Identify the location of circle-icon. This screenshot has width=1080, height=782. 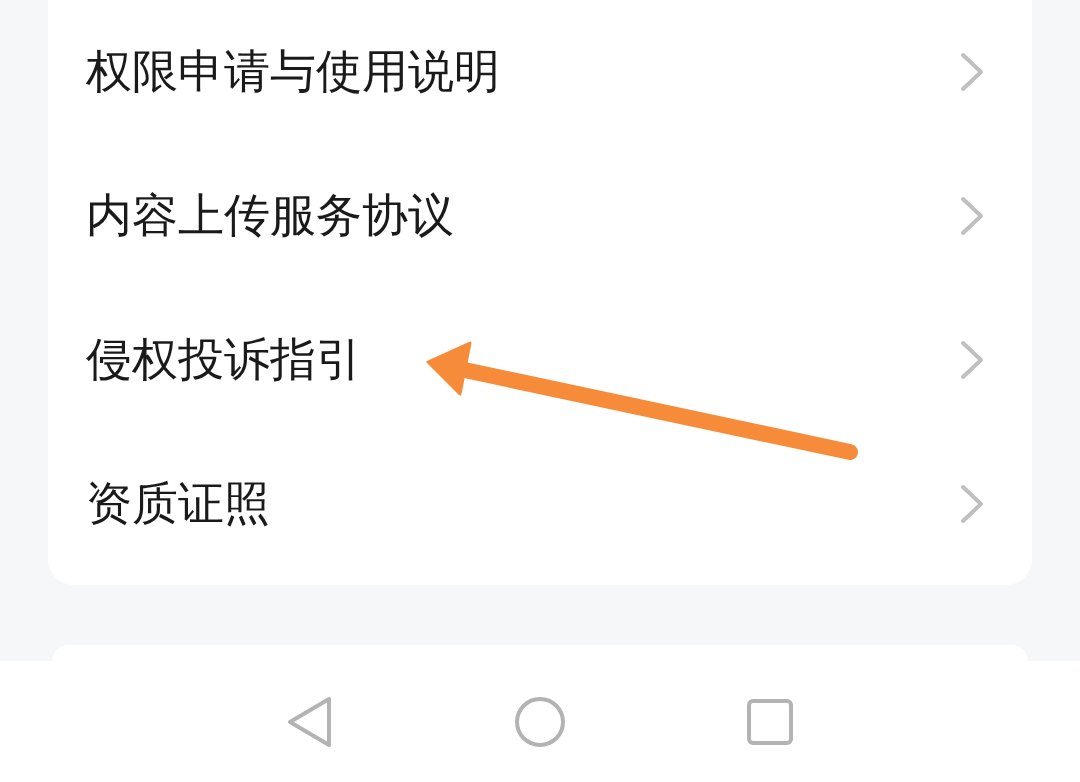
(540, 721).